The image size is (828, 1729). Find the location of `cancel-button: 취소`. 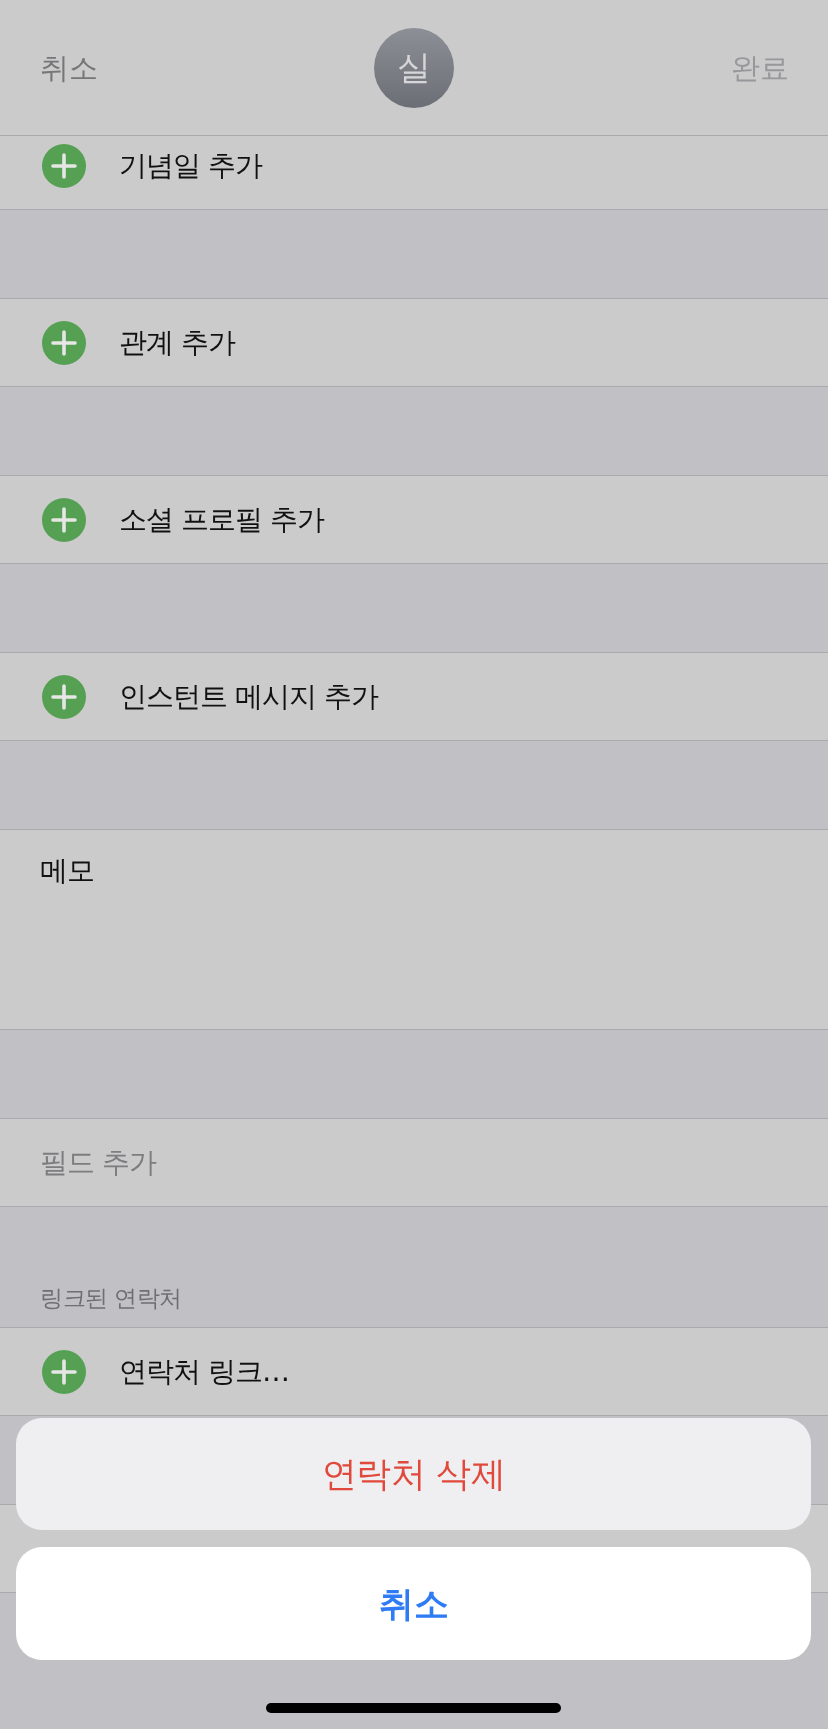

cancel-button: 취소 is located at coordinates (413, 1603).